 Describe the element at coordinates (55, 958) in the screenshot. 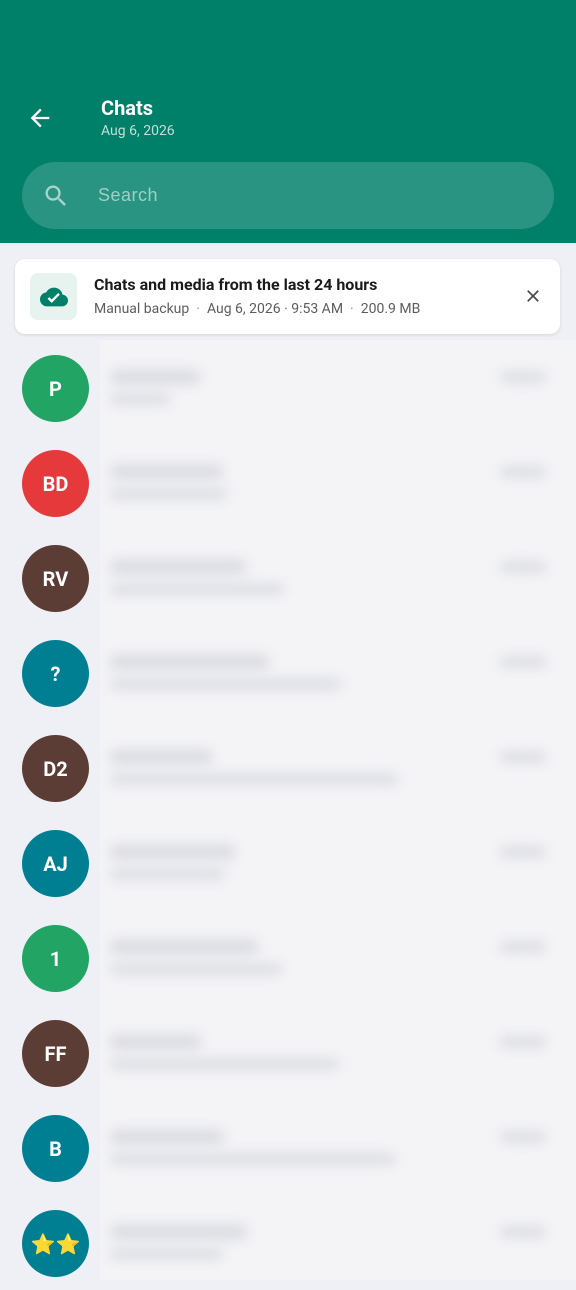

I see `avatar: 1` at that location.